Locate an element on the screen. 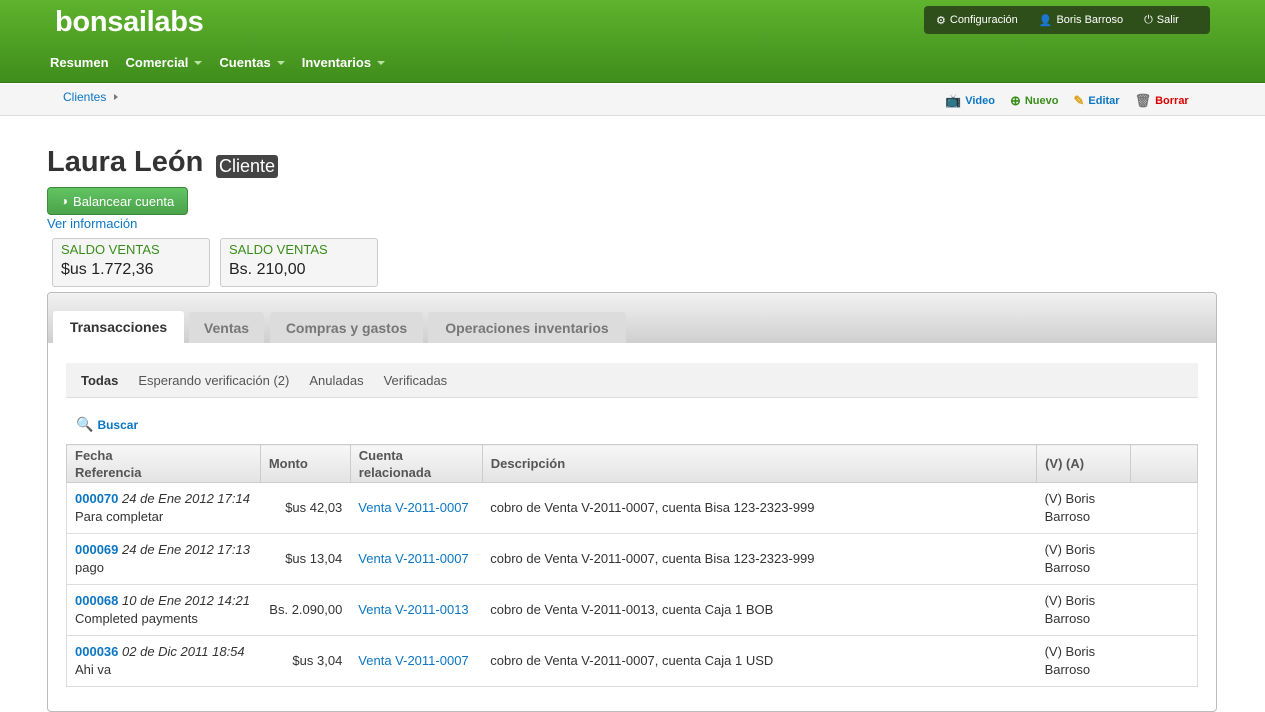 Image resolution: width=1265 pixels, height=712 pixels. tab-compras-gastos: Compras y gastos is located at coordinates (346, 327).